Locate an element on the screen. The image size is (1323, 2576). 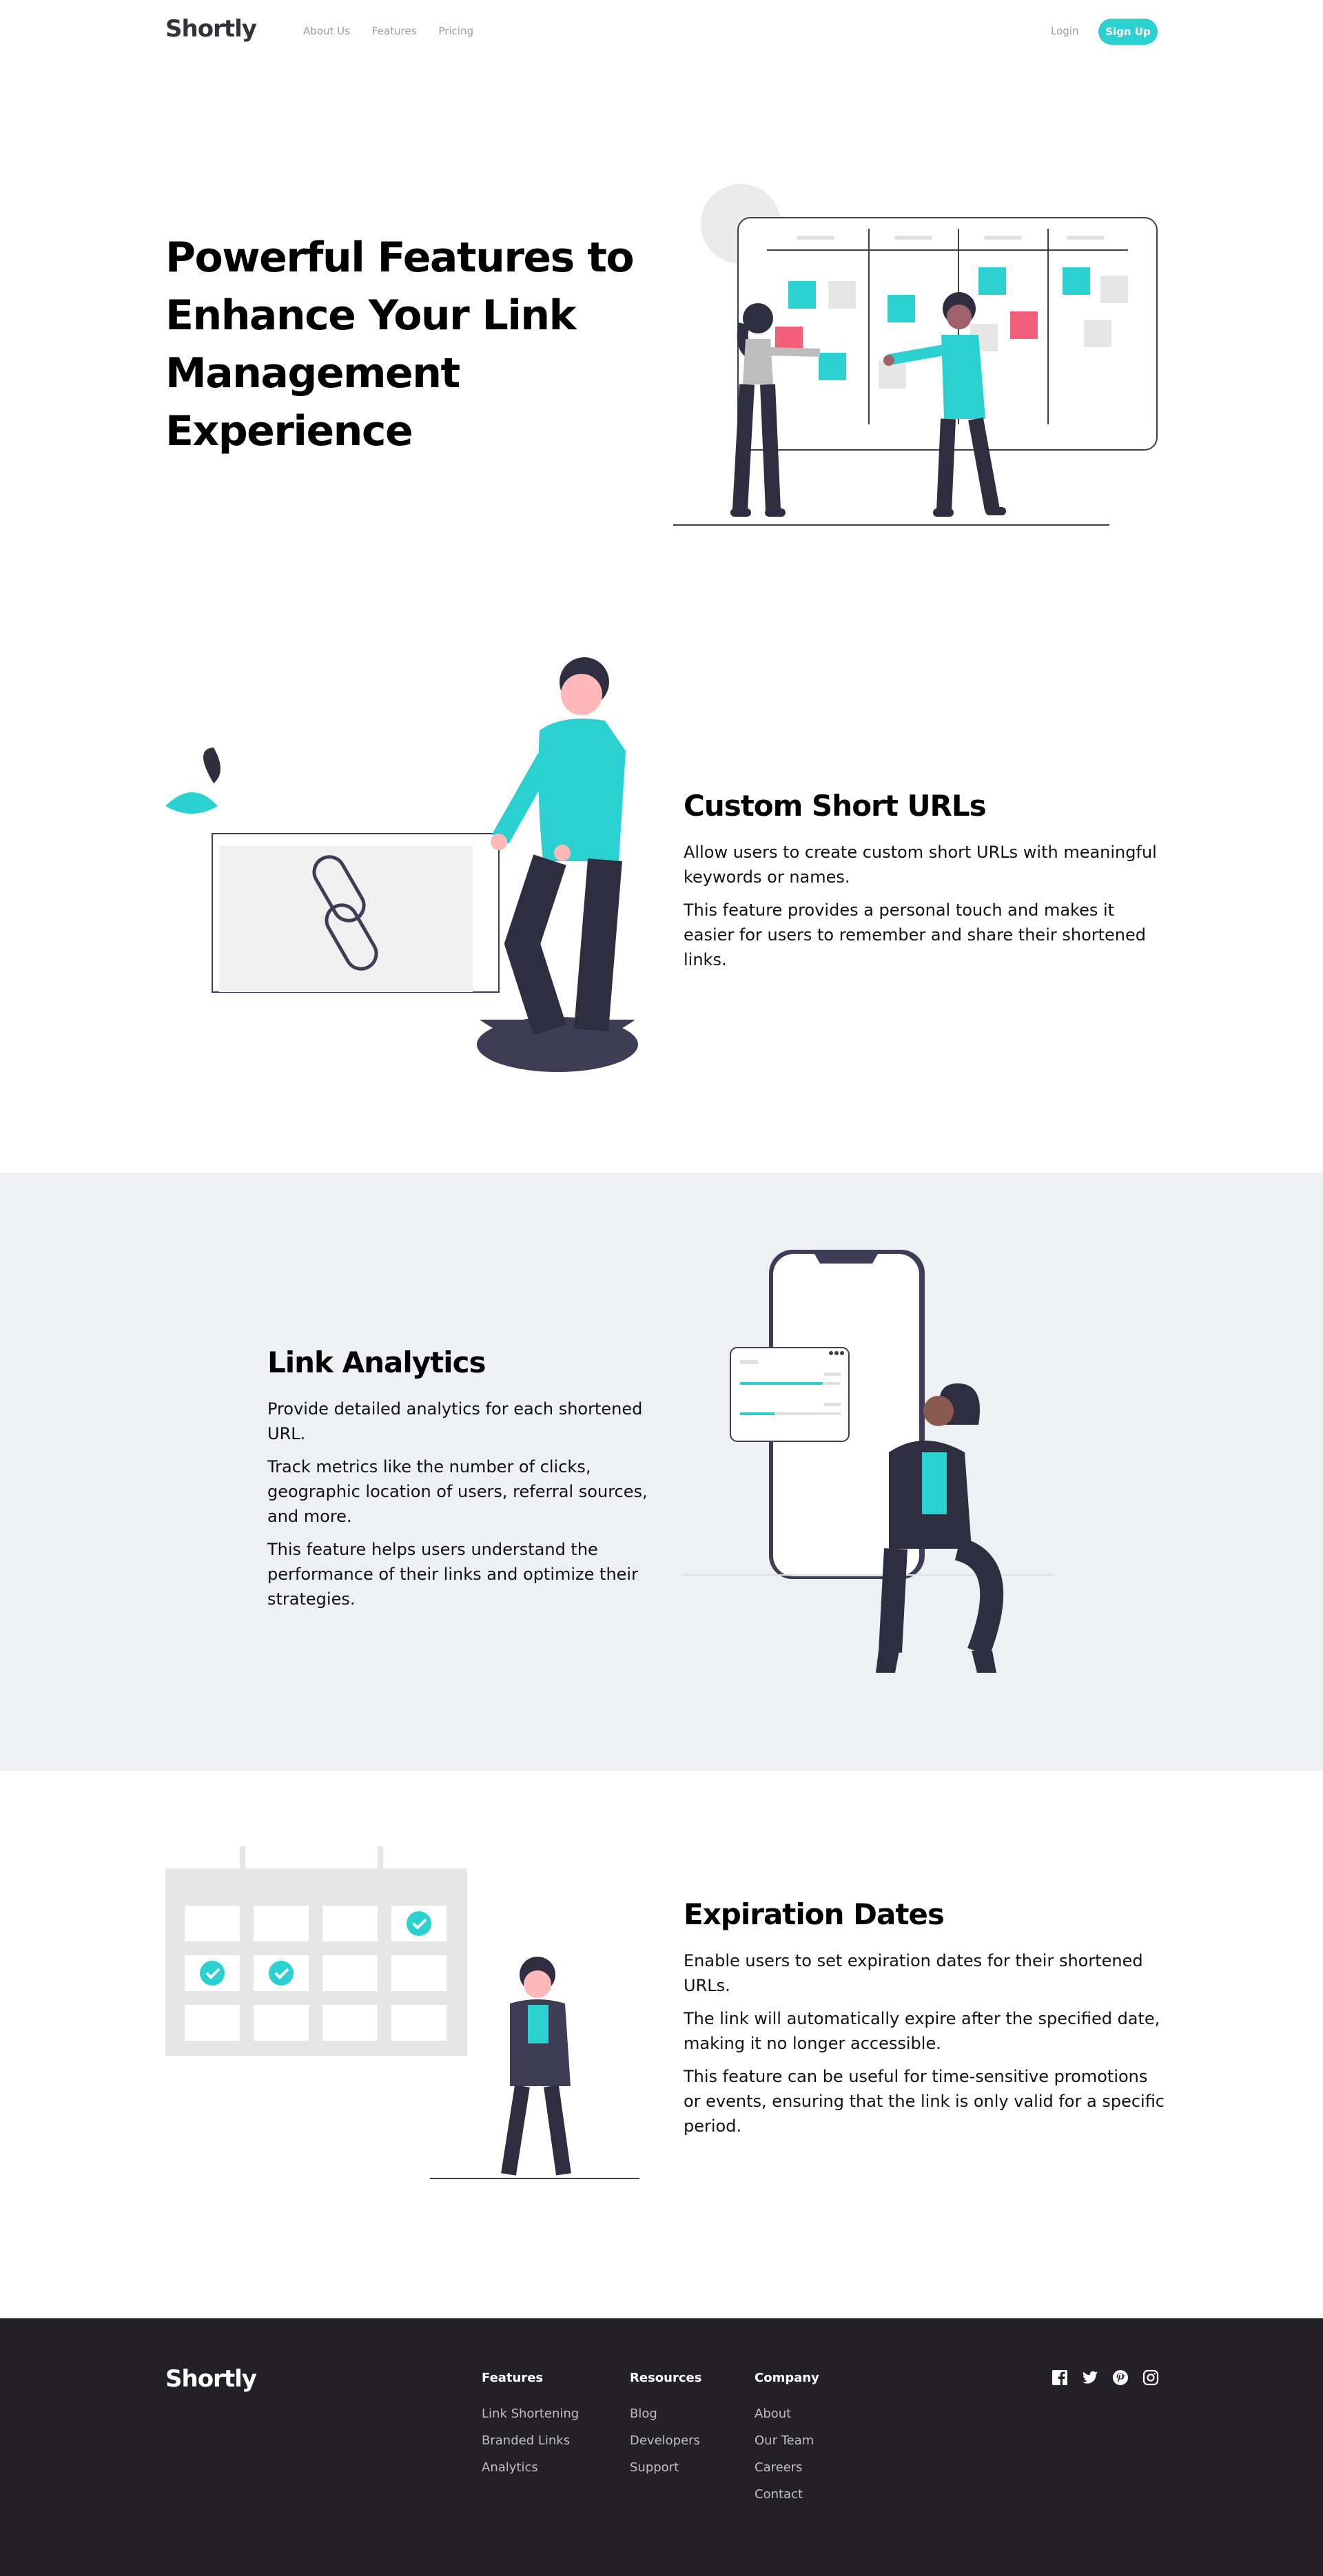
footer-column-heading: Resources is located at coordinates (666, 2378).